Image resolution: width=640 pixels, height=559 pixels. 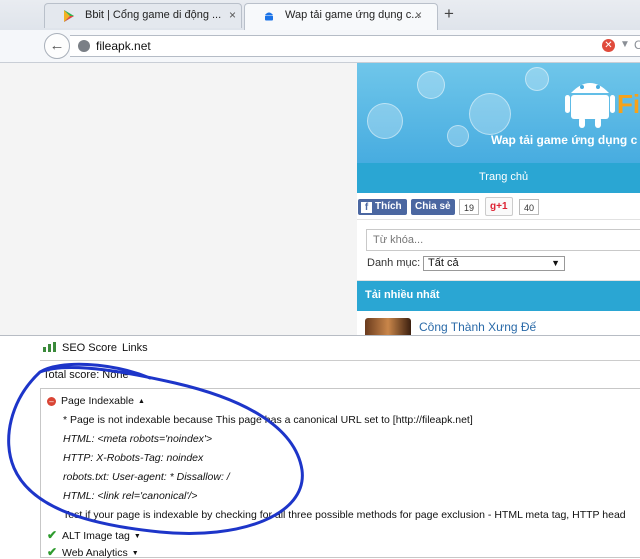 I want to click on history-dropdown-icon: ▼, so click(x=625, y=44).